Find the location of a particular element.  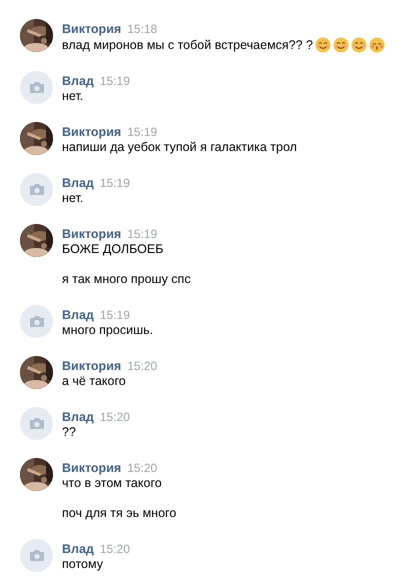

message-text: что в этом такого is located at coordinates (112, 483).